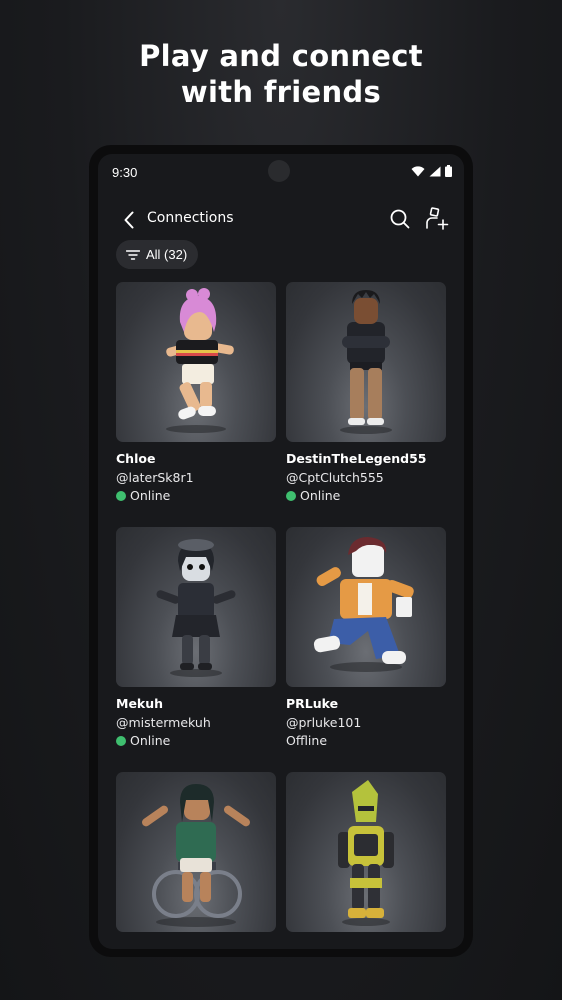 Image resolution: width=562 pixels, height=1000 pixels. I want to click on avatar-prluke, so click(363, 604).